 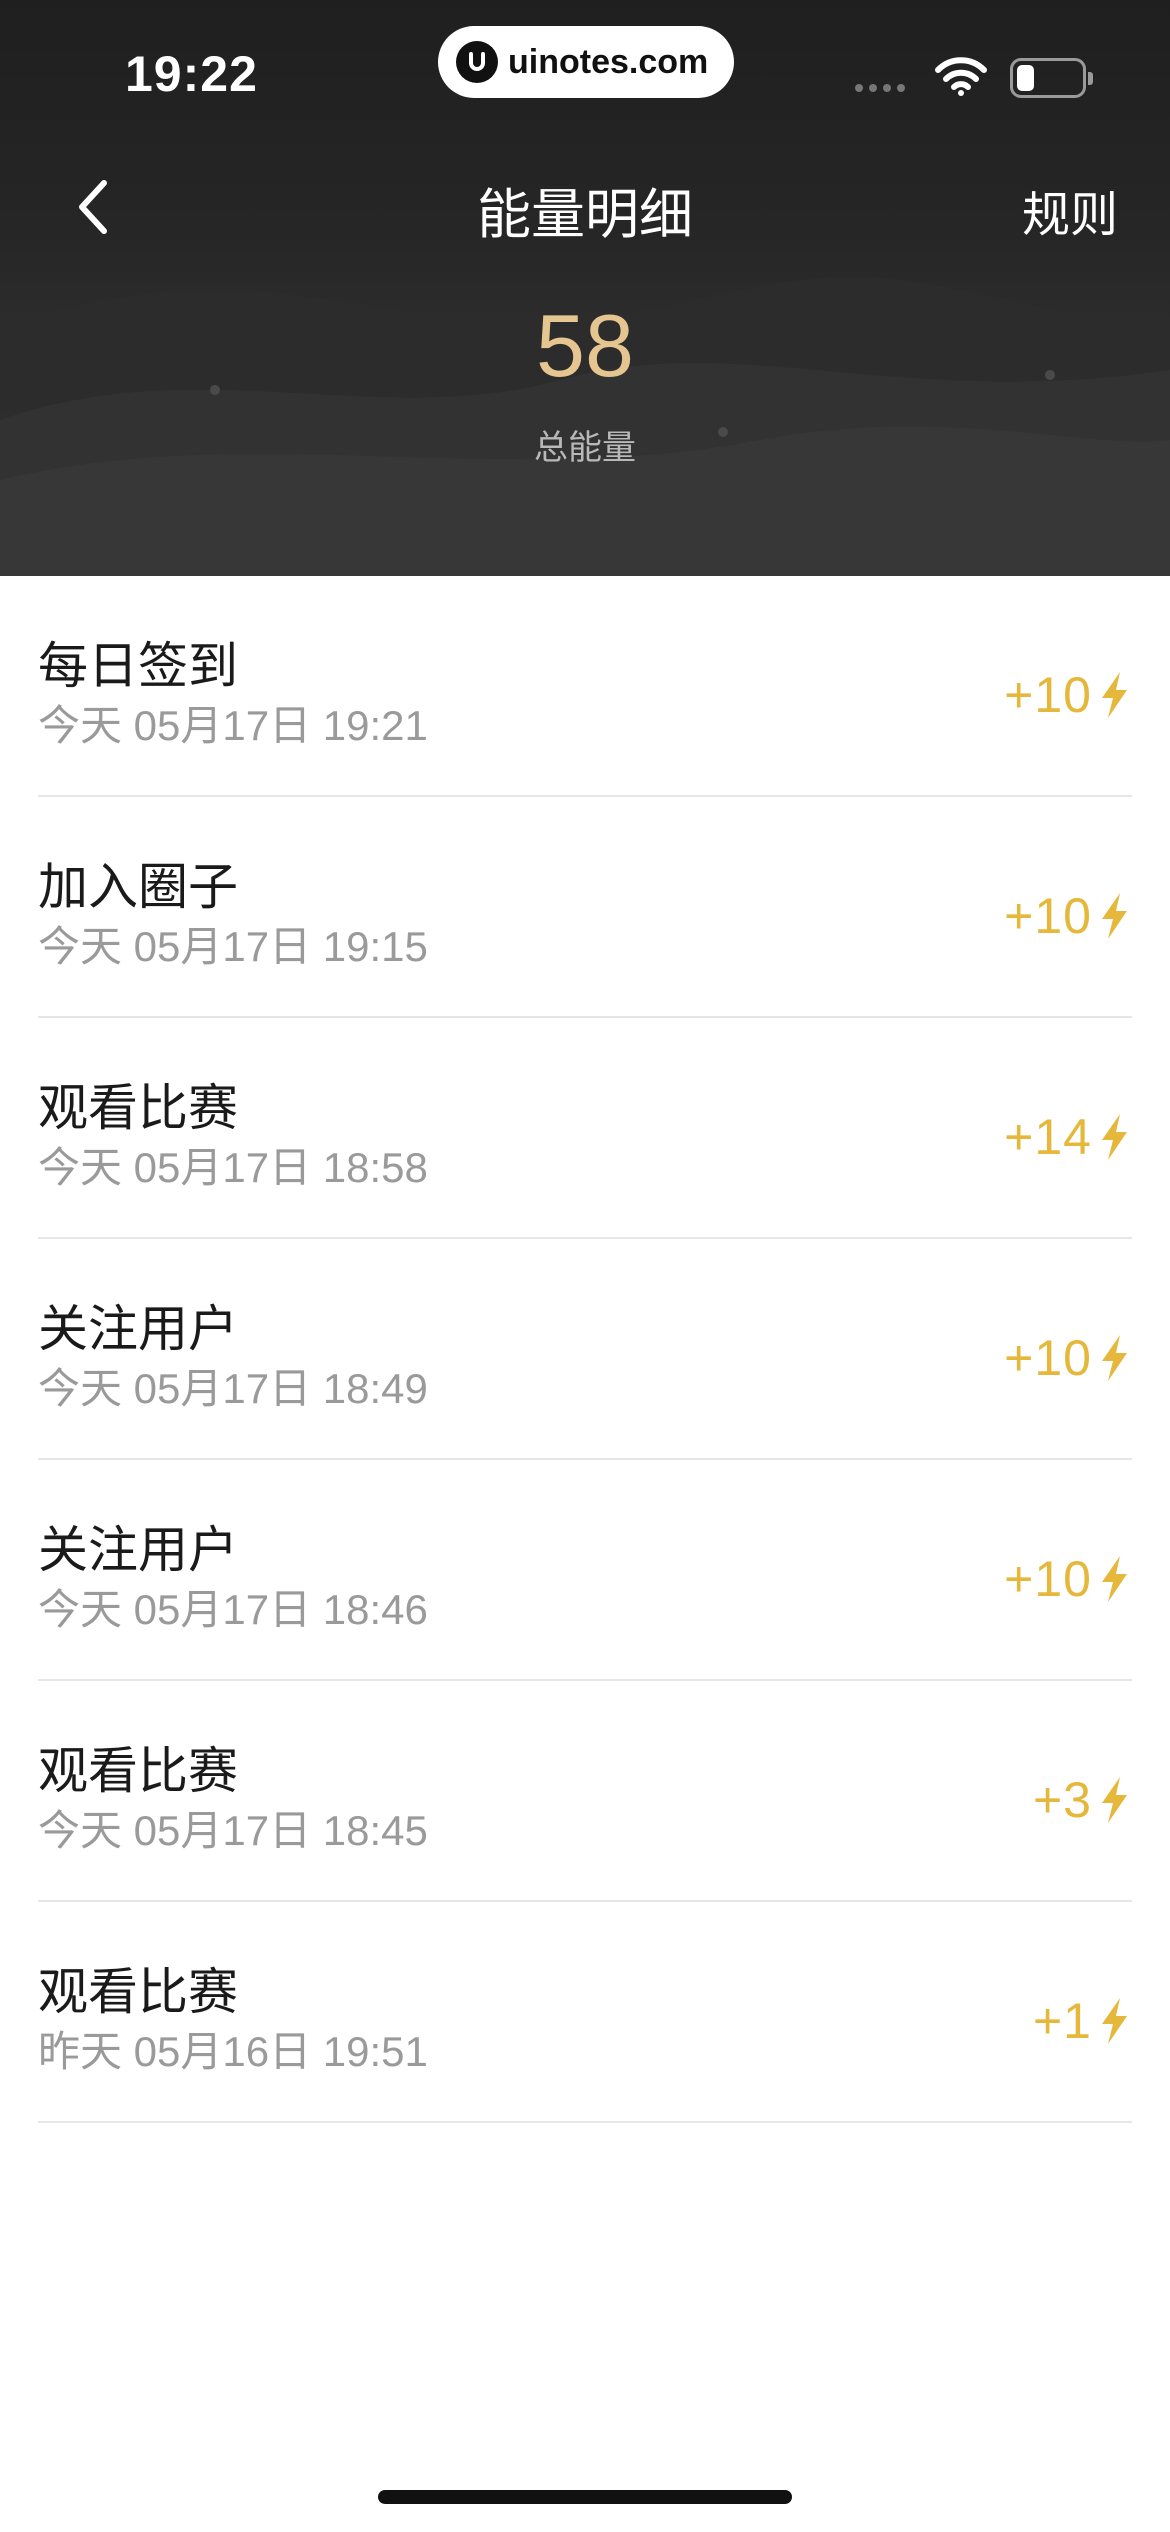 What do you see at coordinates (1062, 1800) in the screenshot?
I see `points-value: +3` at bounding box center [1062, 1800].